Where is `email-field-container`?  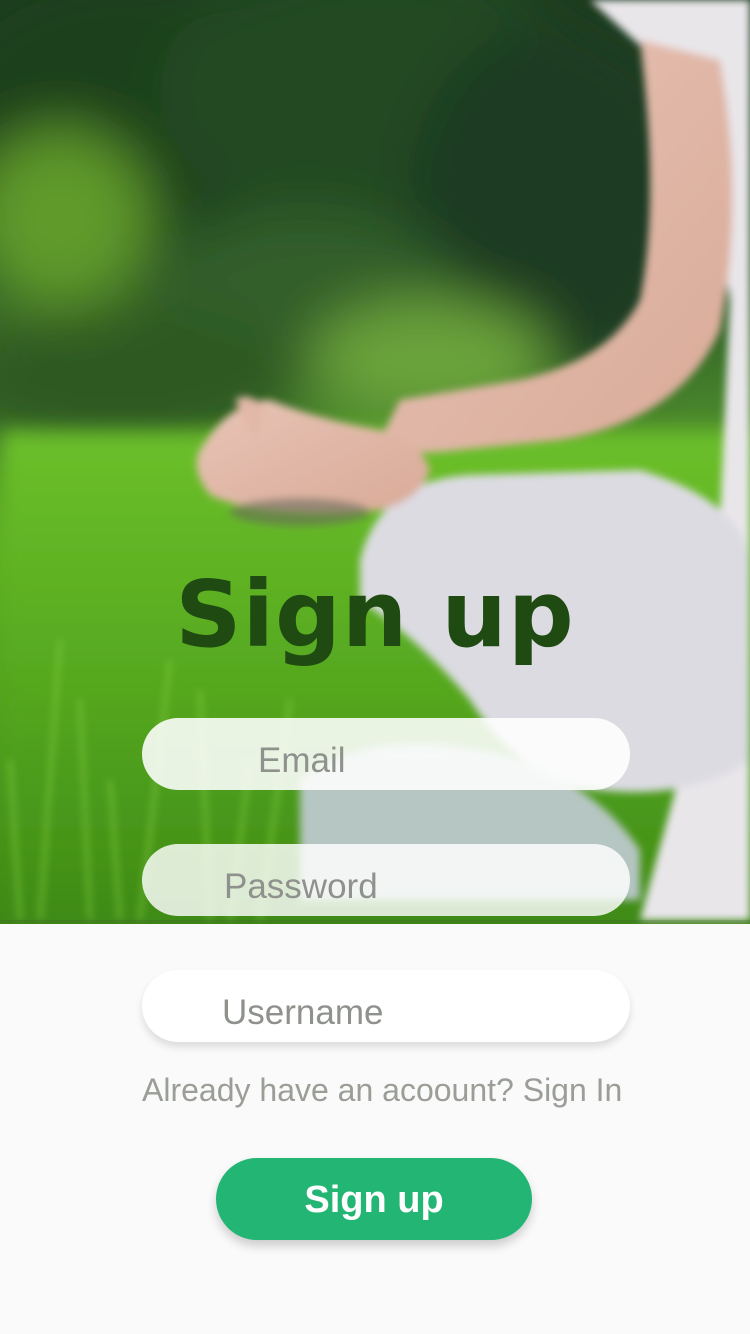 email-field-container is located at coordinates (386, 754).